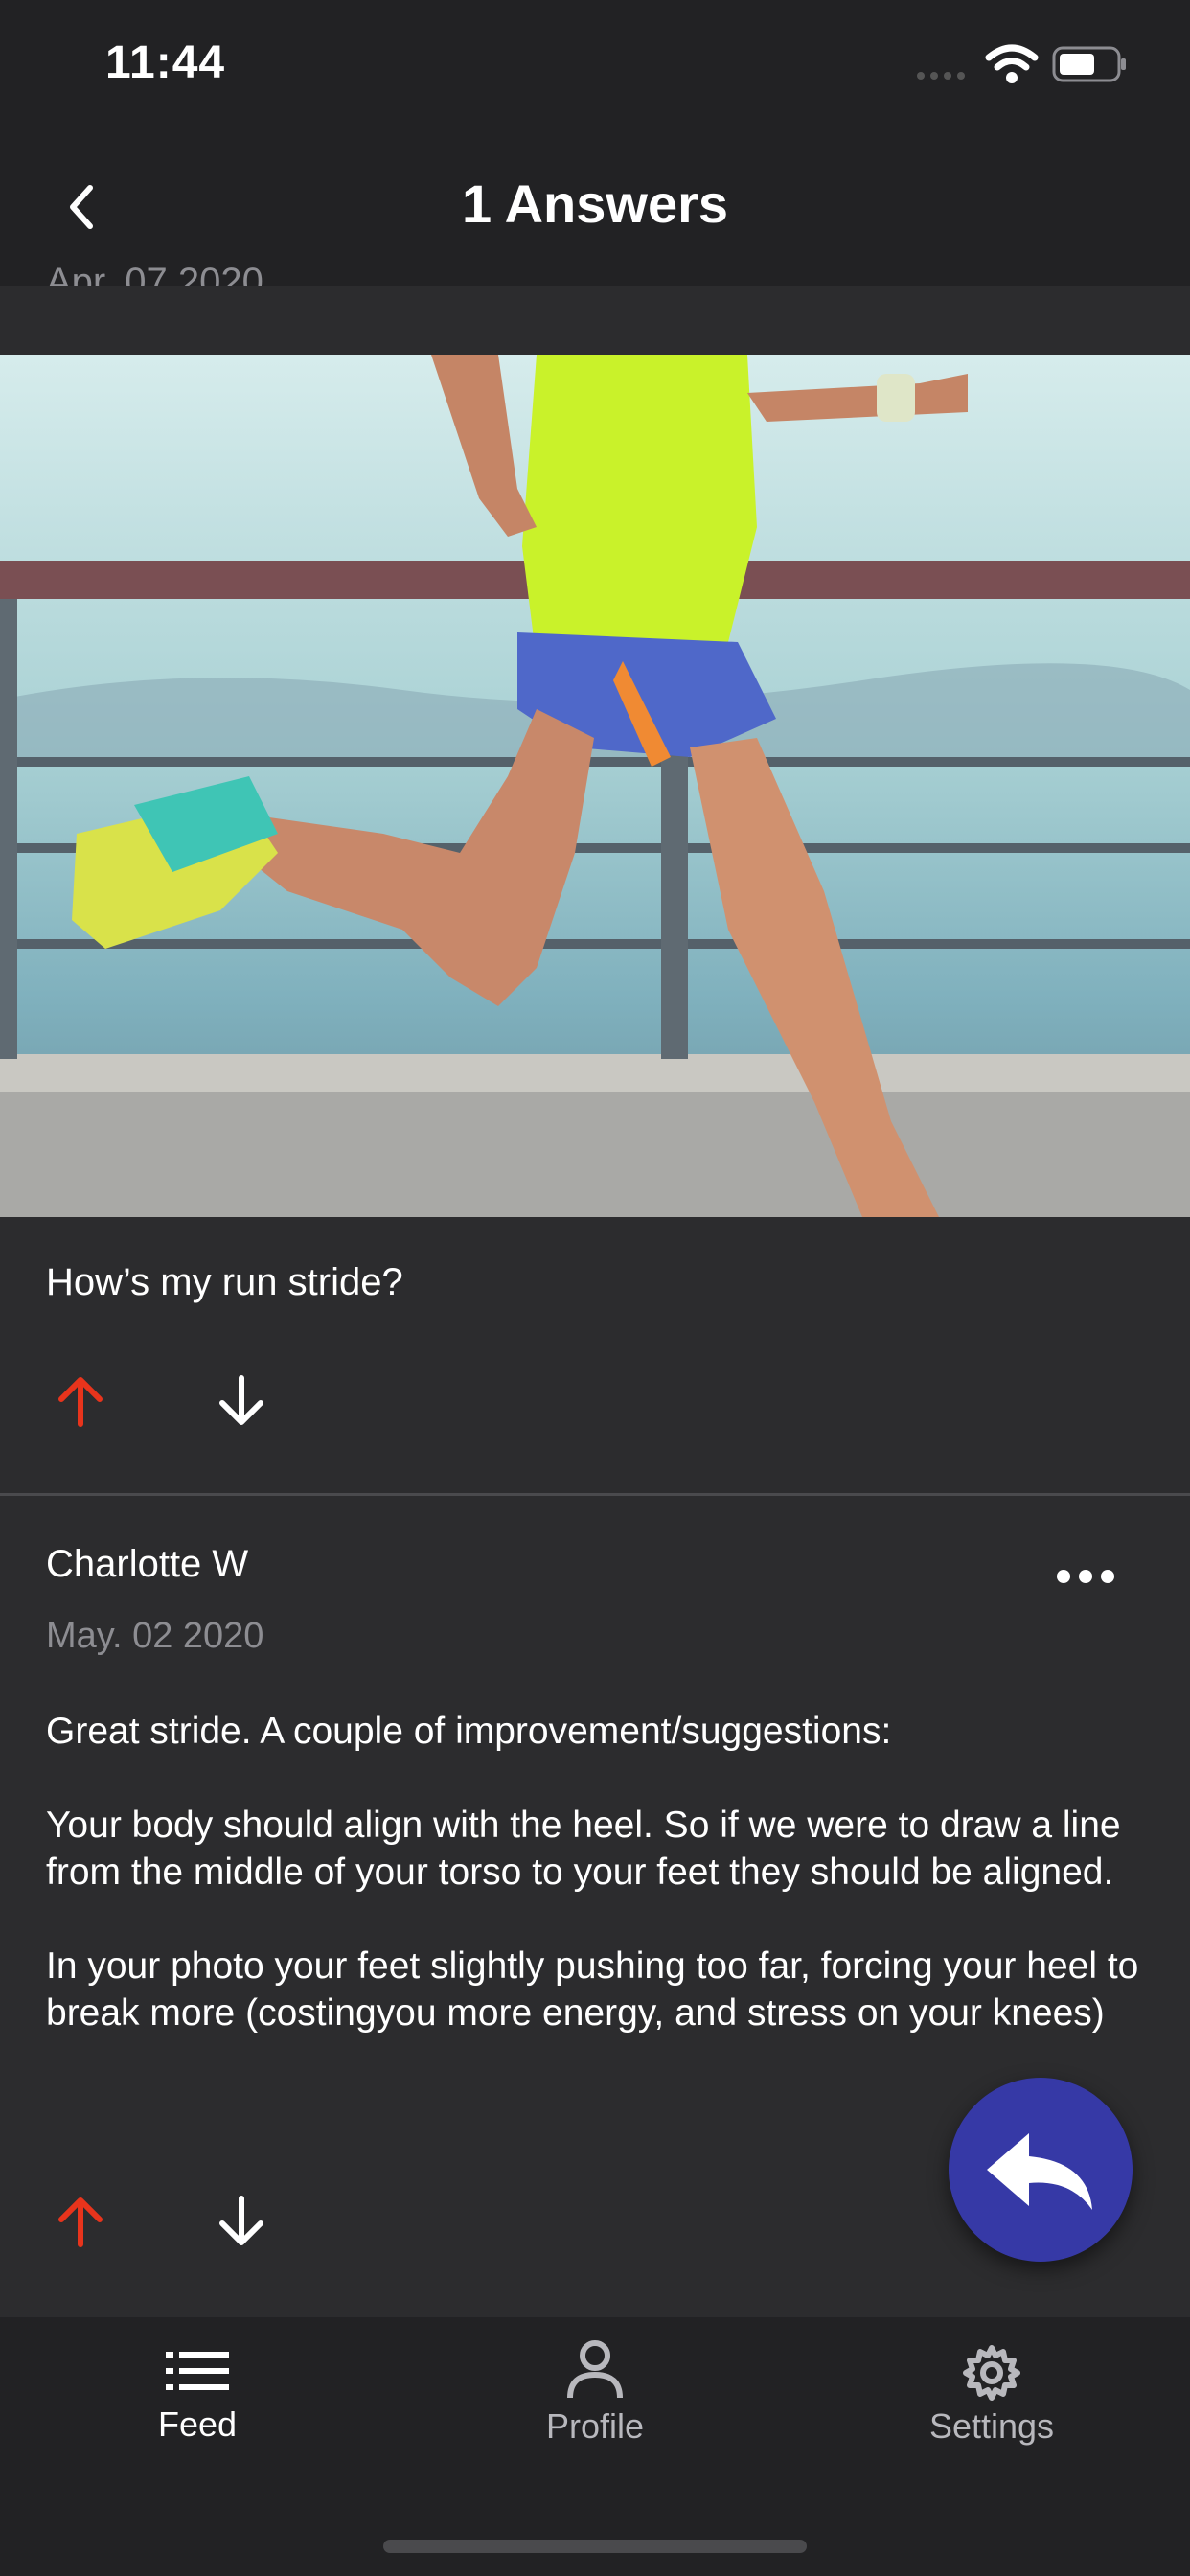 The height and width of the screenshot is (2576, 1190). What do you see at coordinates (198, 2424) in the screenshot?
I see `tab-label: Feed` at bounding box center [198, 2424].